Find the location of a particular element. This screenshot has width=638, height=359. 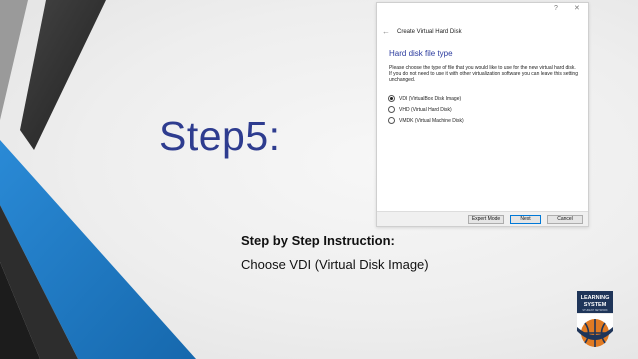

logo-tagline: STUDENT NETWORK is located at coordinates (595, 310).